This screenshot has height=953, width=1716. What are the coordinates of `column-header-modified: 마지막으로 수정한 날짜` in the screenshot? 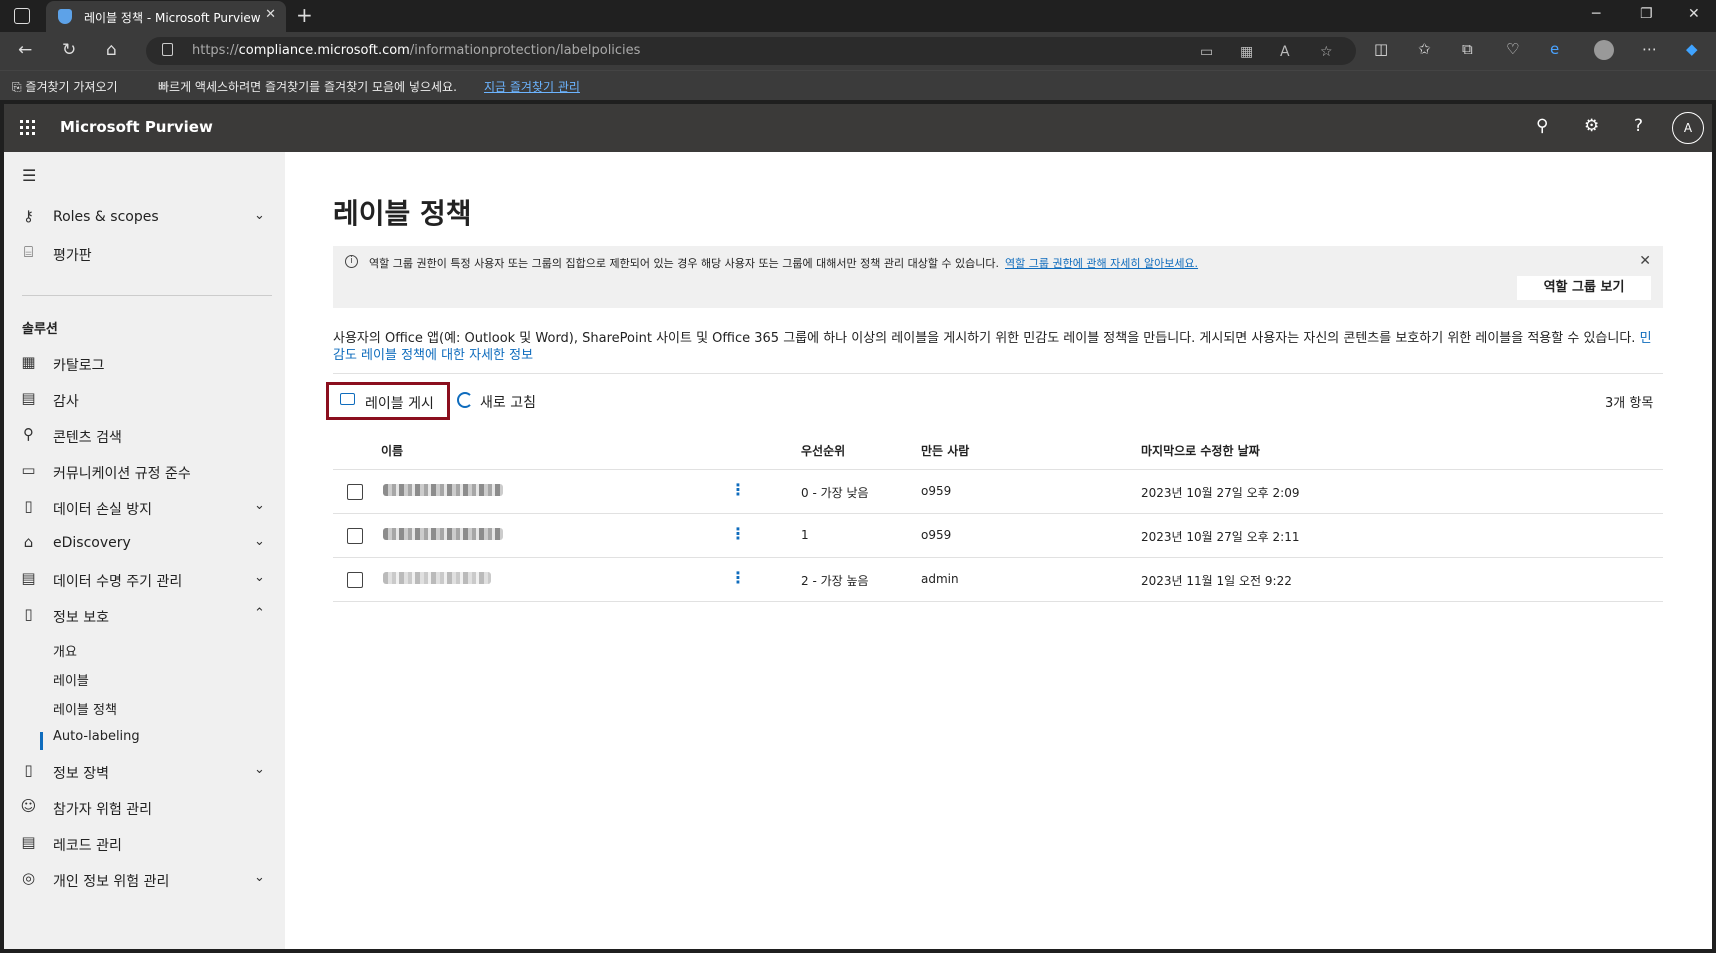 It's located at (1200, 450).